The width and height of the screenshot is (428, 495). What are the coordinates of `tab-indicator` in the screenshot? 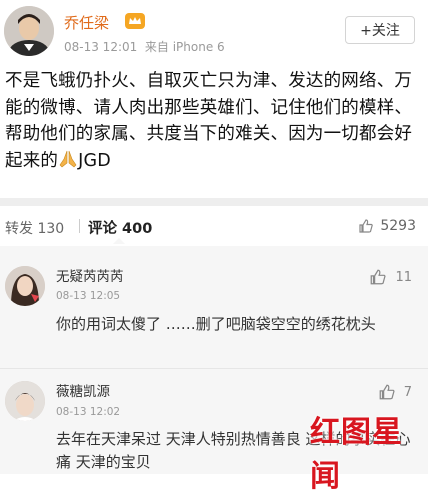 It's located at (119, 241).